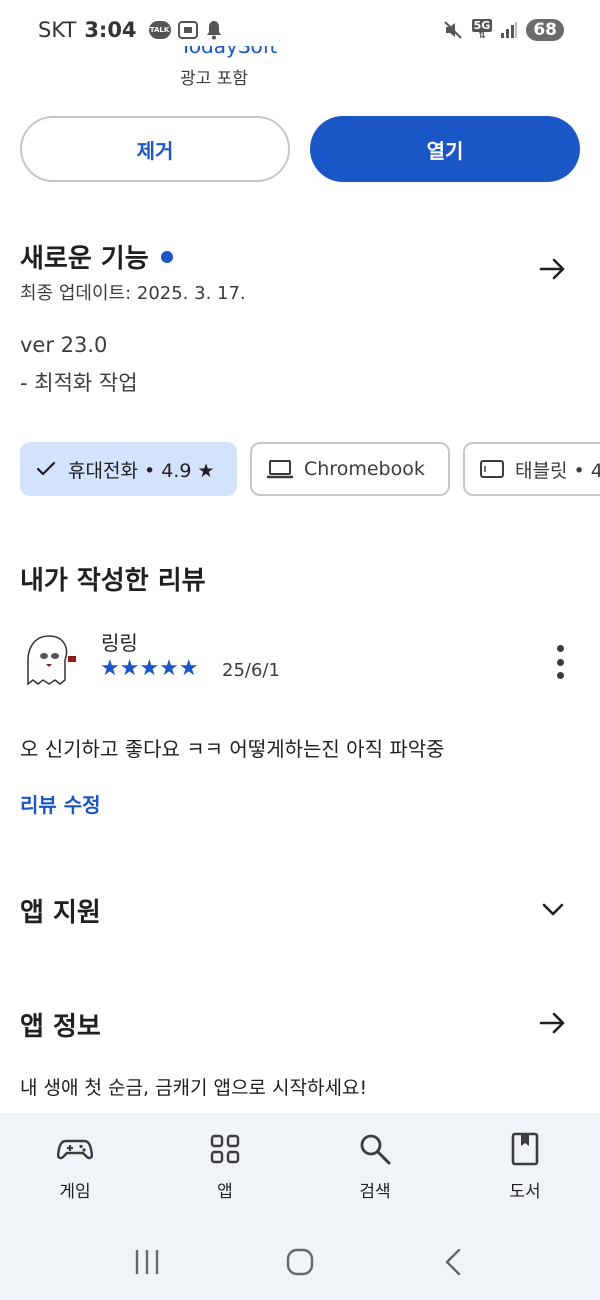 This screenshot has width=600, height=1300. What do you see at coordinates (375, 1168) in the screenshot?
I see `nav-search: 검색` at bounding box center [375, 1168].